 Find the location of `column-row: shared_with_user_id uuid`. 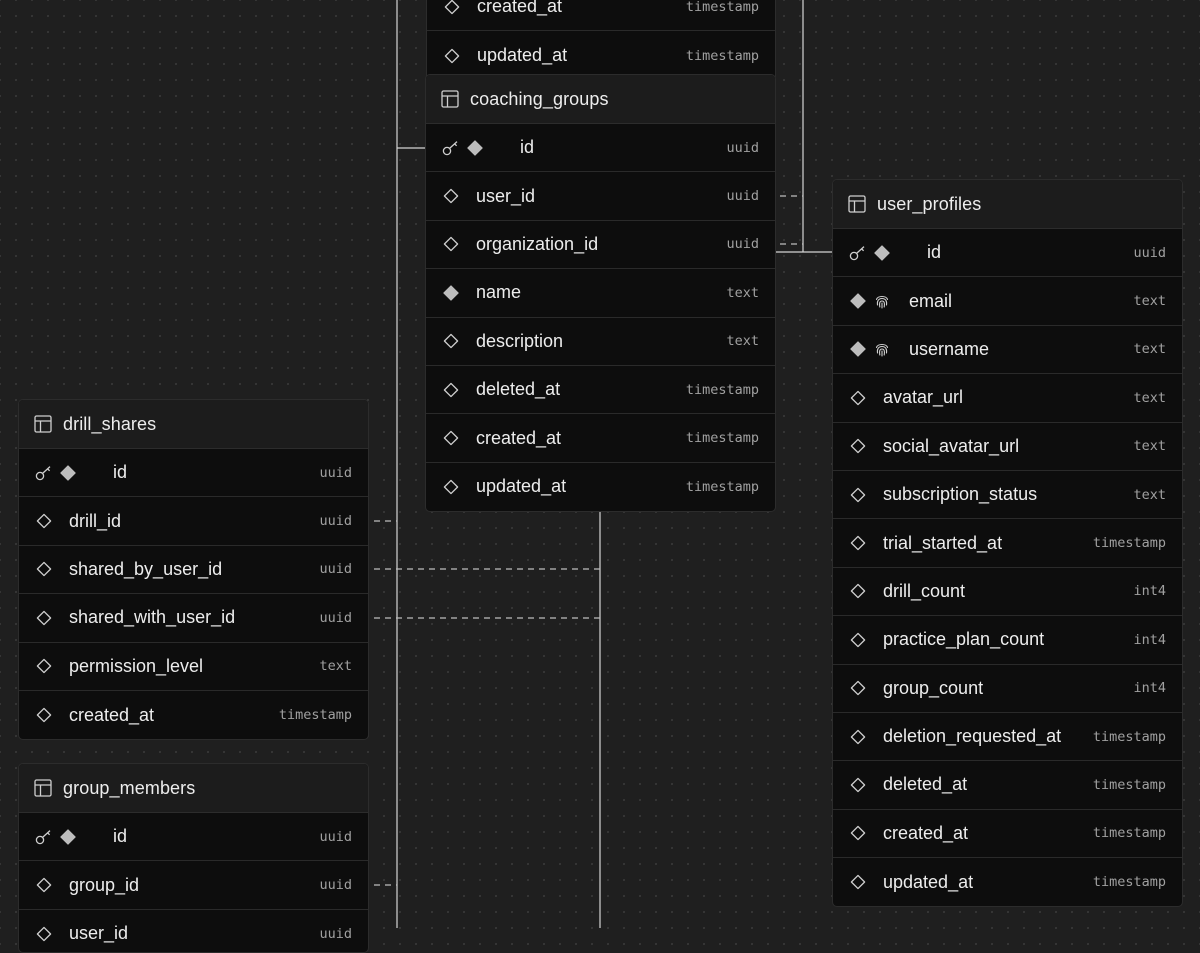

column-row: shared_with_user_id uuid is located at coordinates (193, 618).